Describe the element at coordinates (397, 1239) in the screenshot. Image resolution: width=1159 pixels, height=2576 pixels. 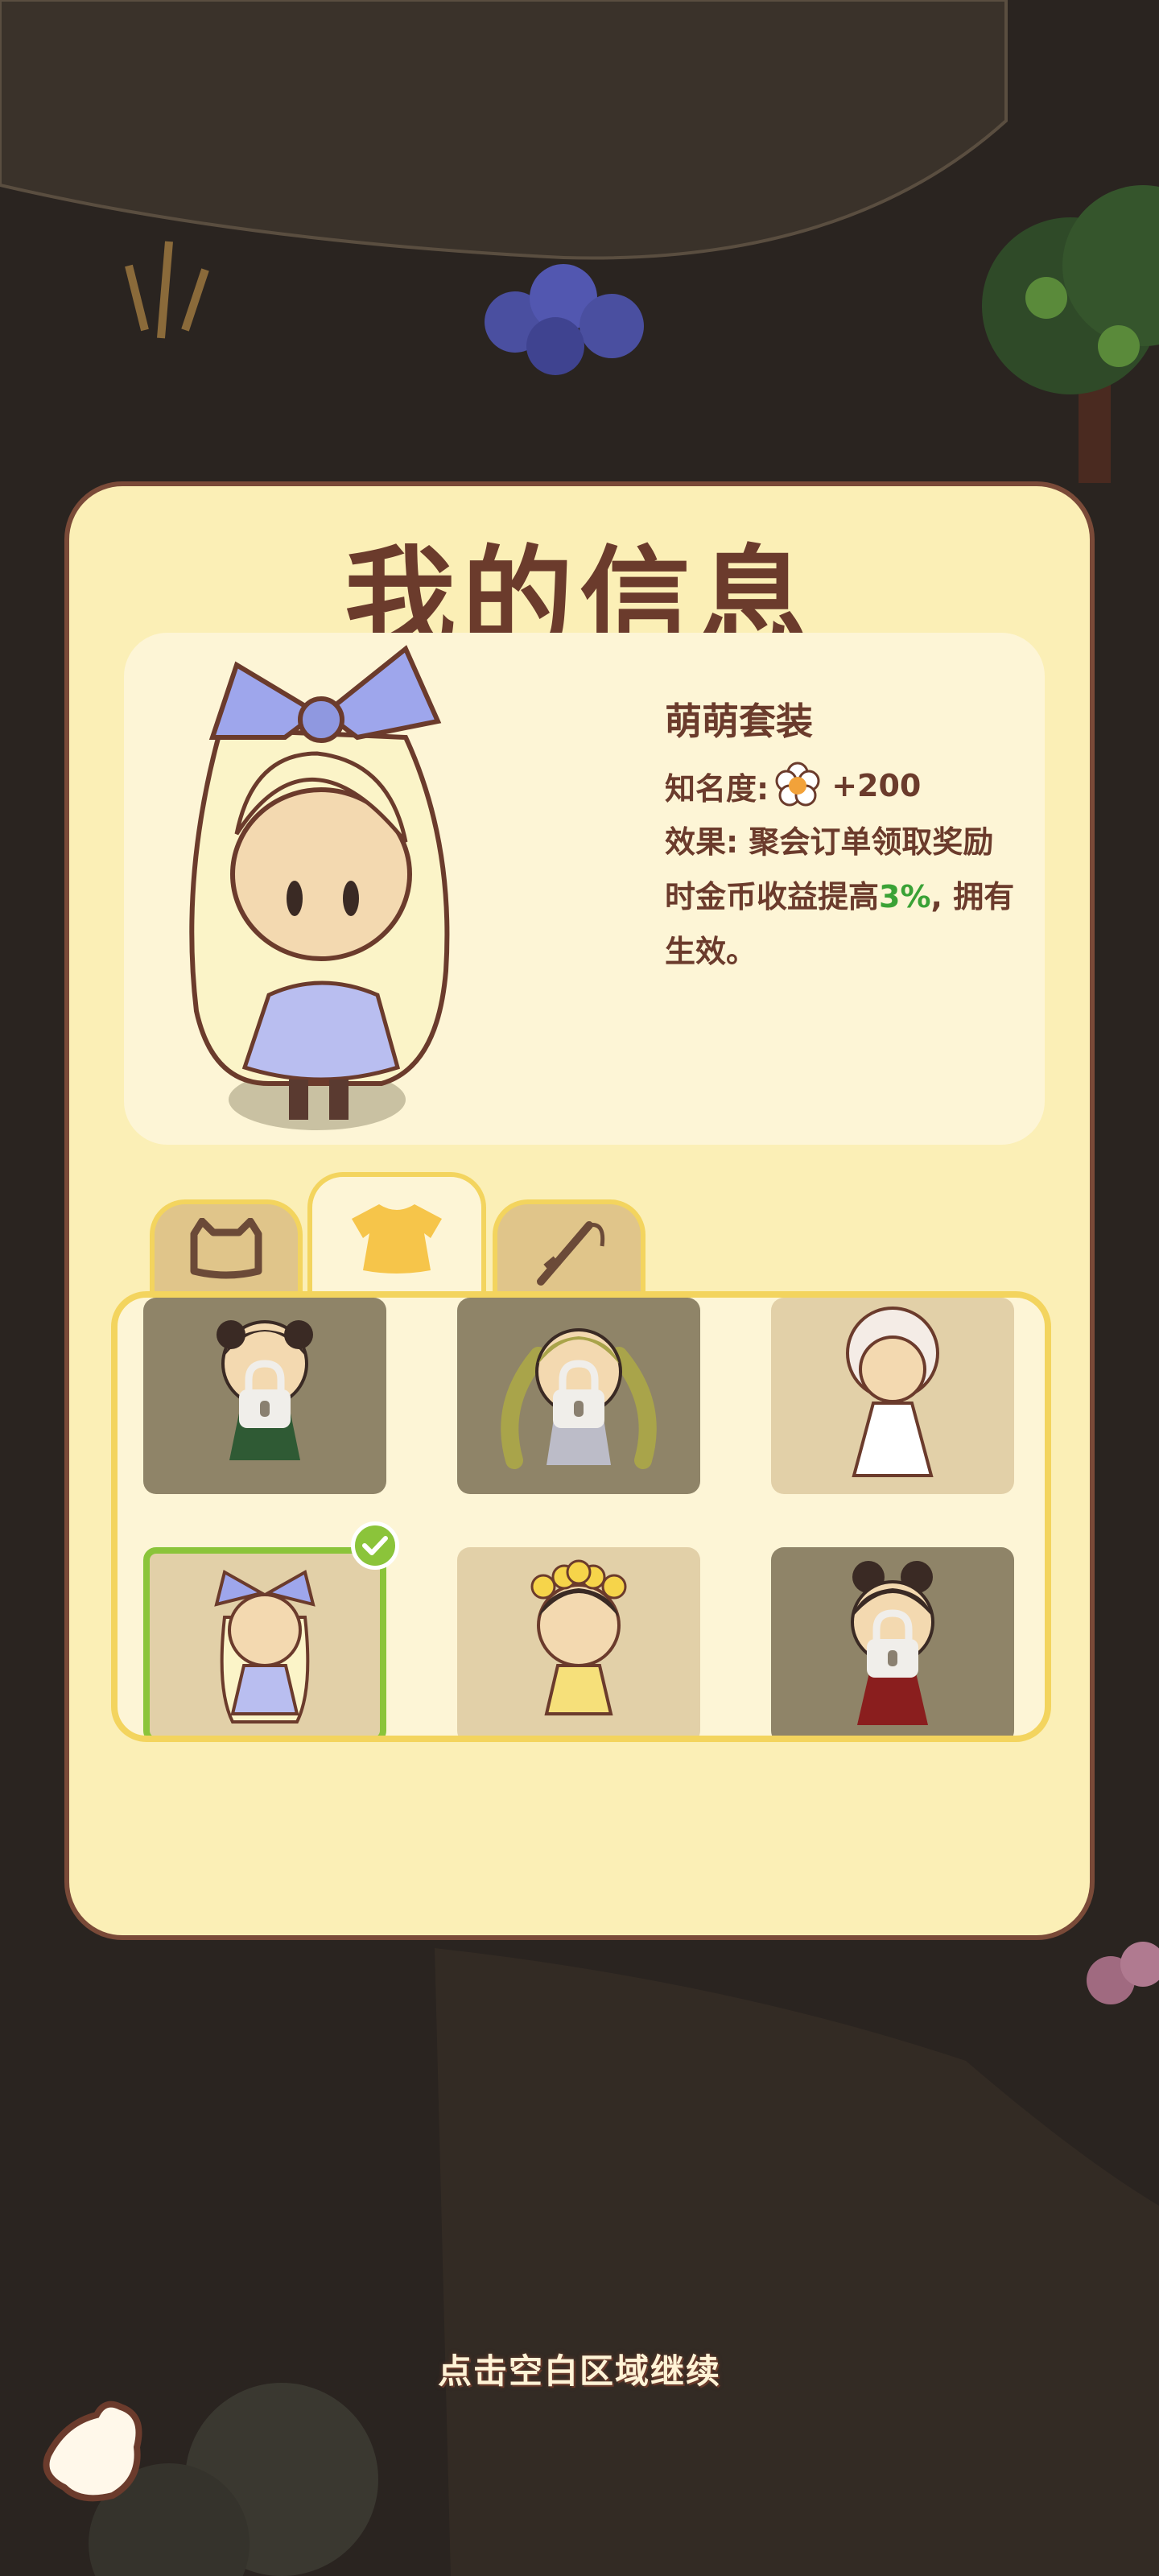
I see `dress-icon` at that location.